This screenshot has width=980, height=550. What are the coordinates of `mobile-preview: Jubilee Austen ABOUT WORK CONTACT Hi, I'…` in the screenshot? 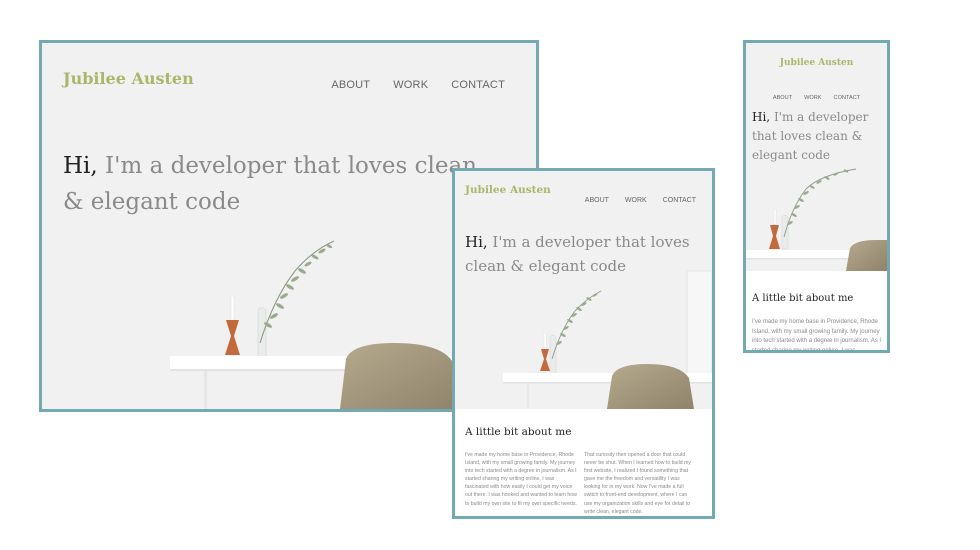 It's located at (816, 196).